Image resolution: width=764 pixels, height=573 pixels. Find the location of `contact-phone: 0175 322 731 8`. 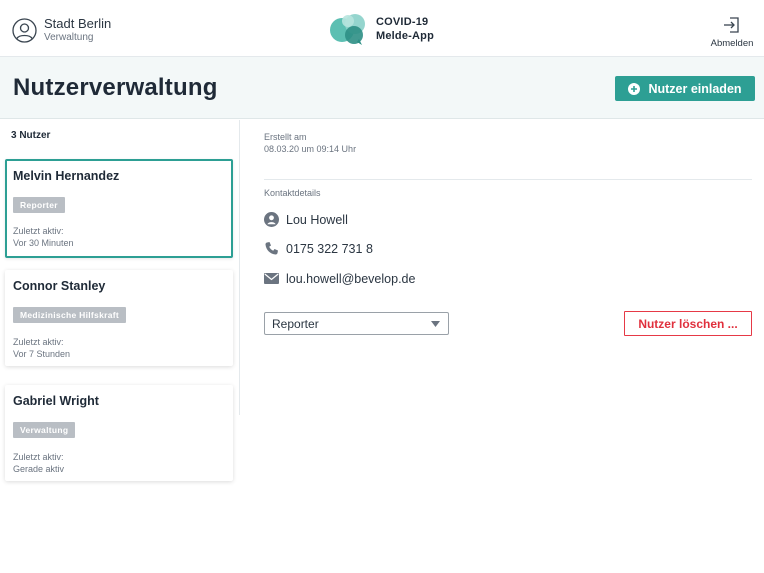

contact-phone: 0175 322 731 8 is located at coordinates (329, 248).